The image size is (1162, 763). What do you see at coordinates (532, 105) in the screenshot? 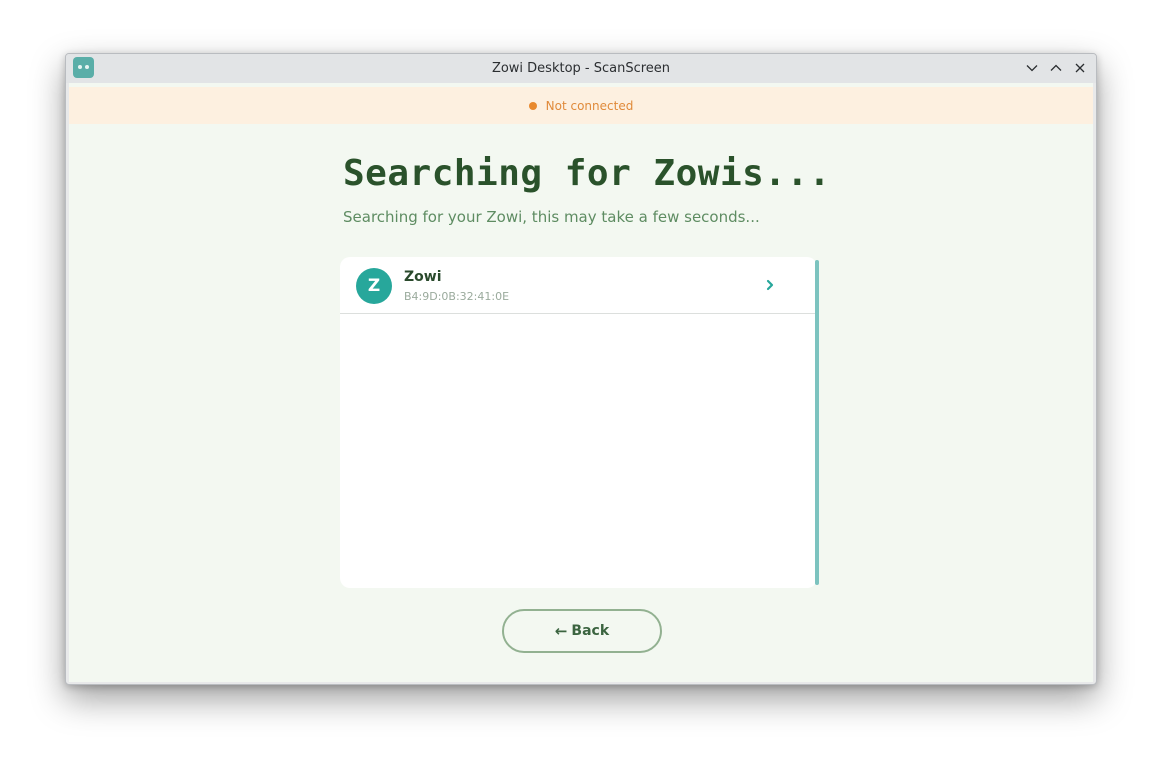
I see `status-dot-icon` at bounding box center [532, 105].